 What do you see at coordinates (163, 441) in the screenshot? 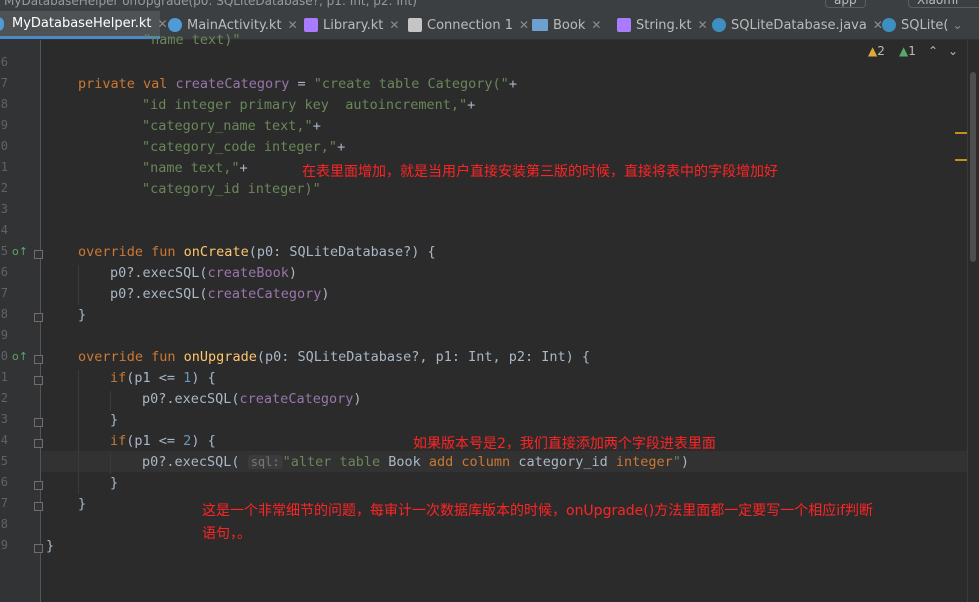
I see `code-line: if(p1 <= 2) {` at bounding box center [163, 441].